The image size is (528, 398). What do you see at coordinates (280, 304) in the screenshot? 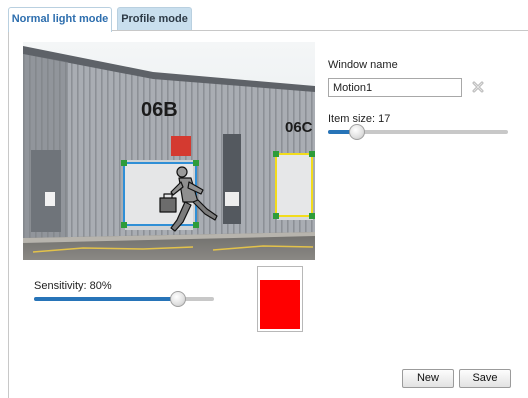
I see `activity-level-bar` at bounding box center [280, 304].